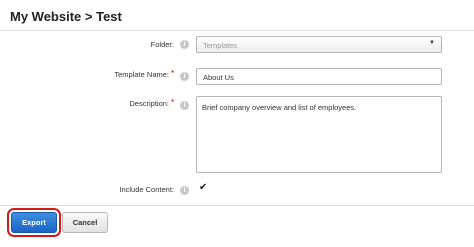  I want to click on export-button: Export, so click(34, 222).